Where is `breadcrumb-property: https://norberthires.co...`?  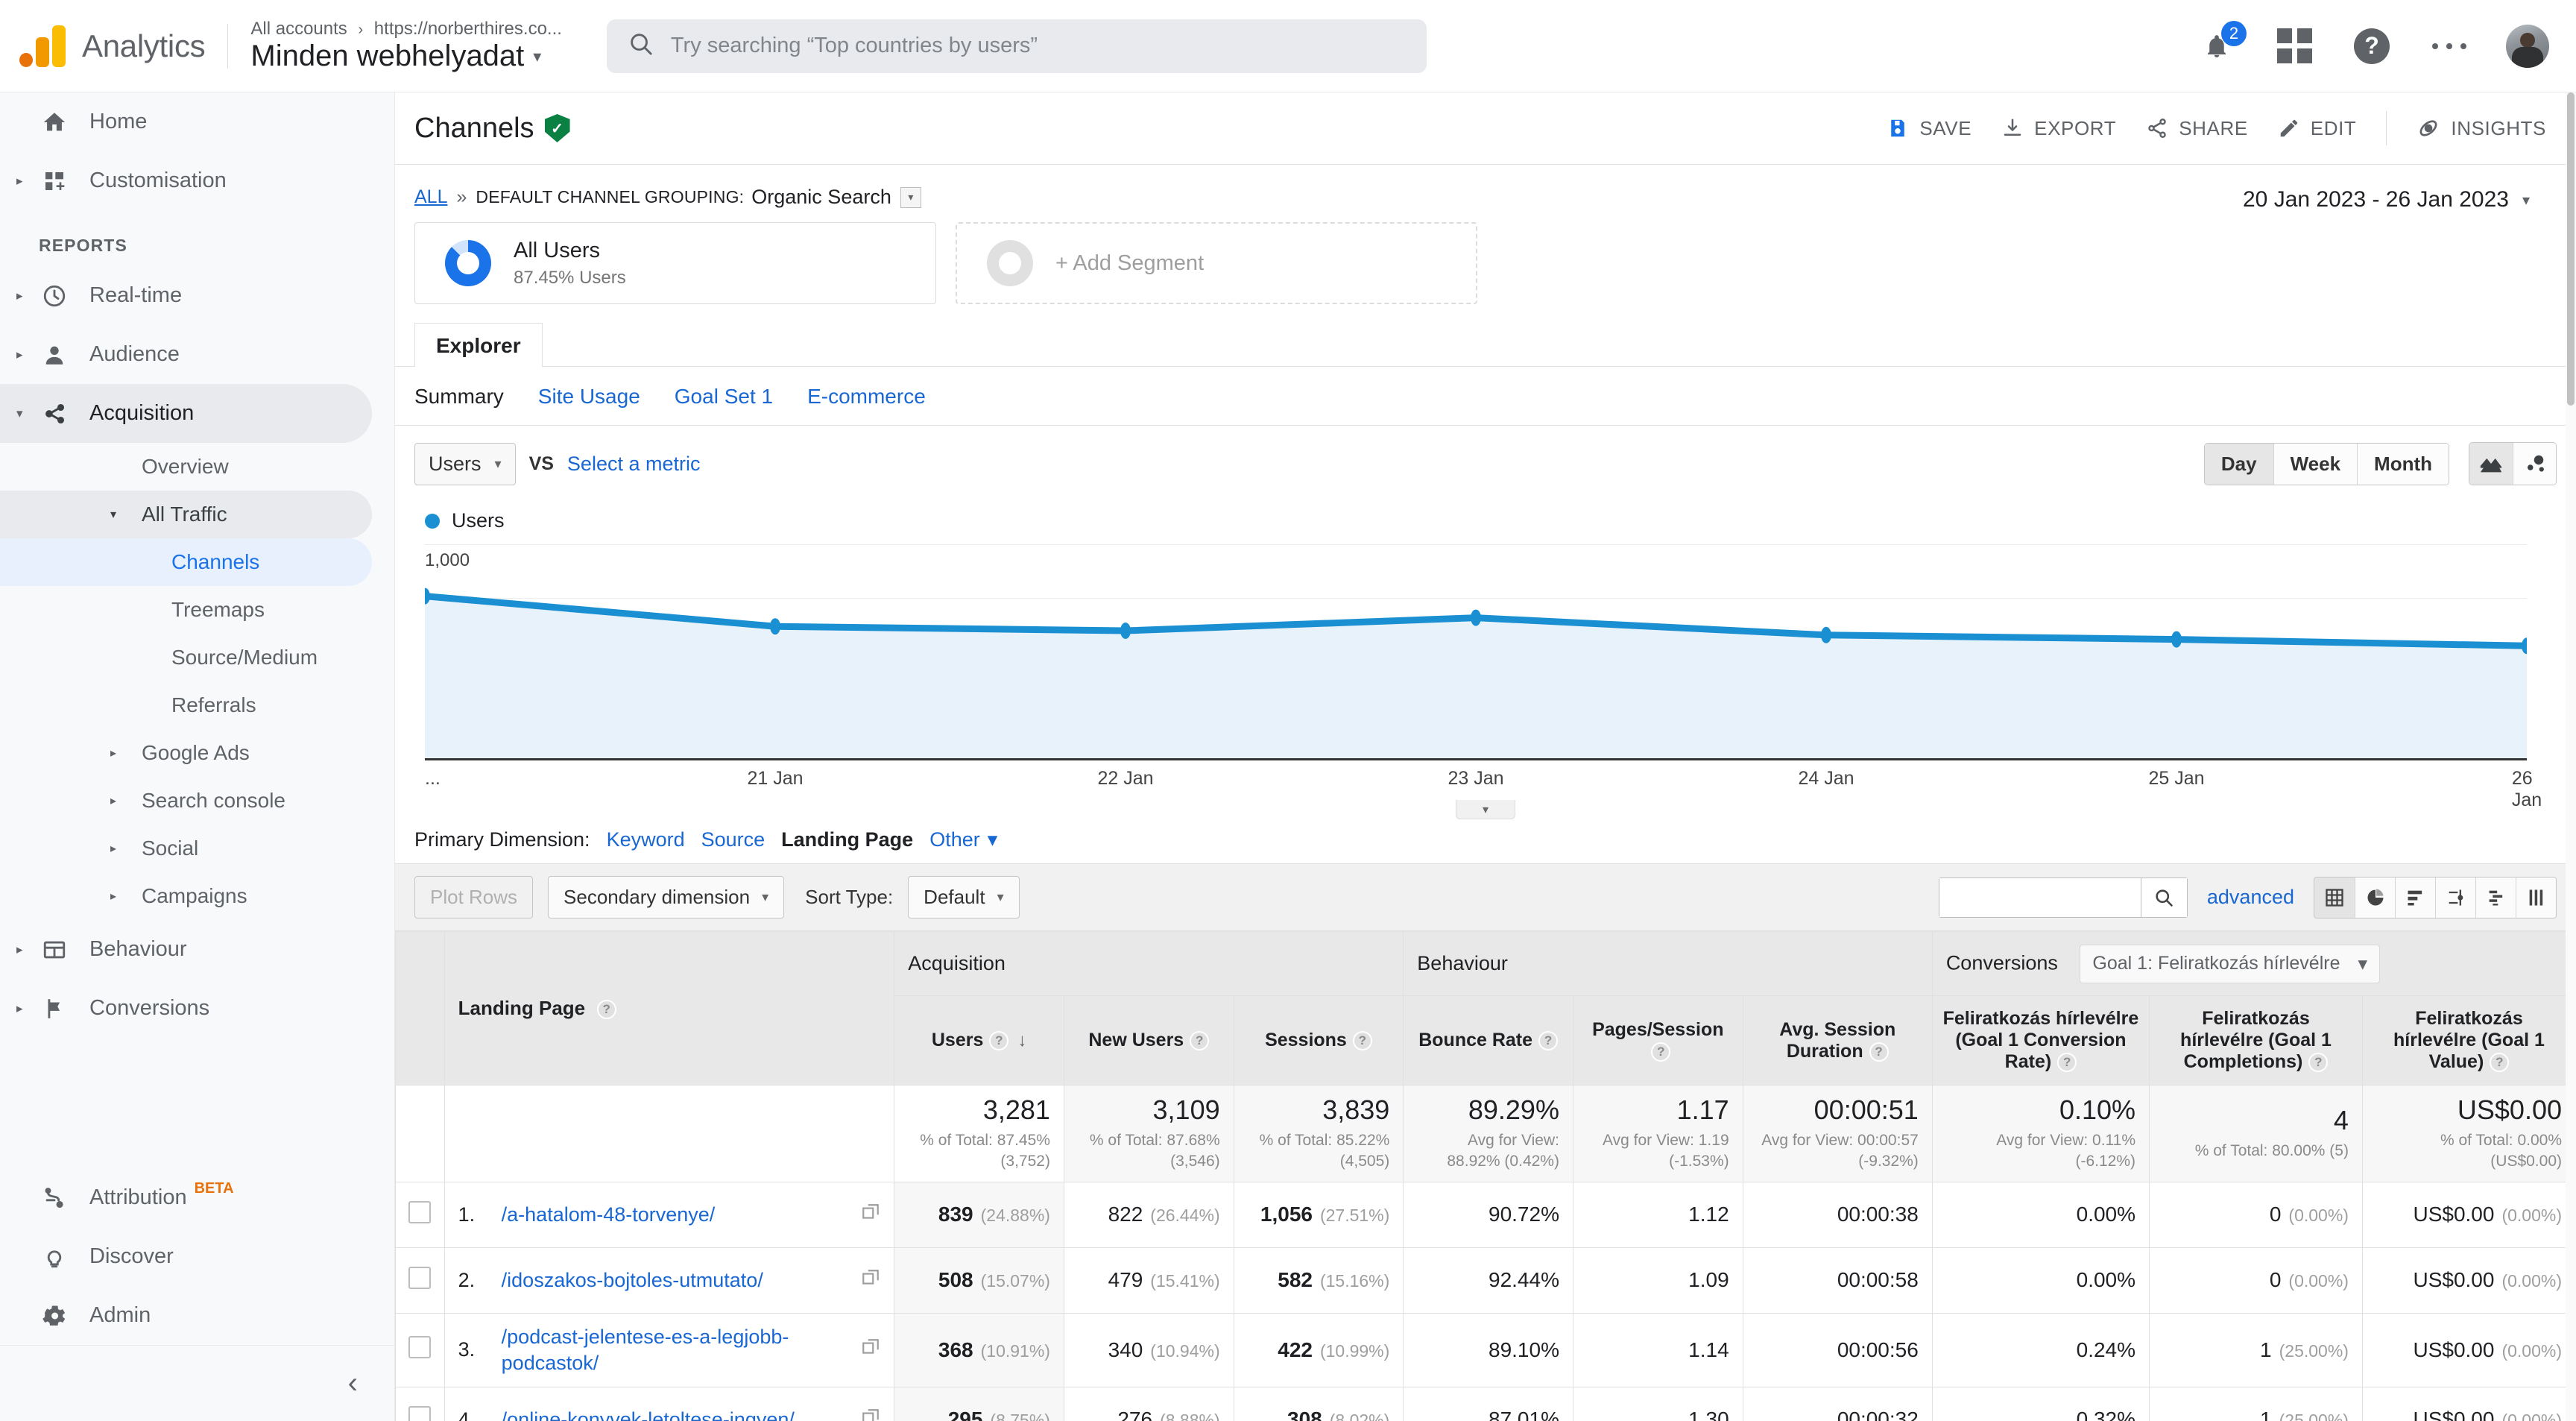 breadcrumb-property: https://norberthires.co... is located at coordinates (468, 29).